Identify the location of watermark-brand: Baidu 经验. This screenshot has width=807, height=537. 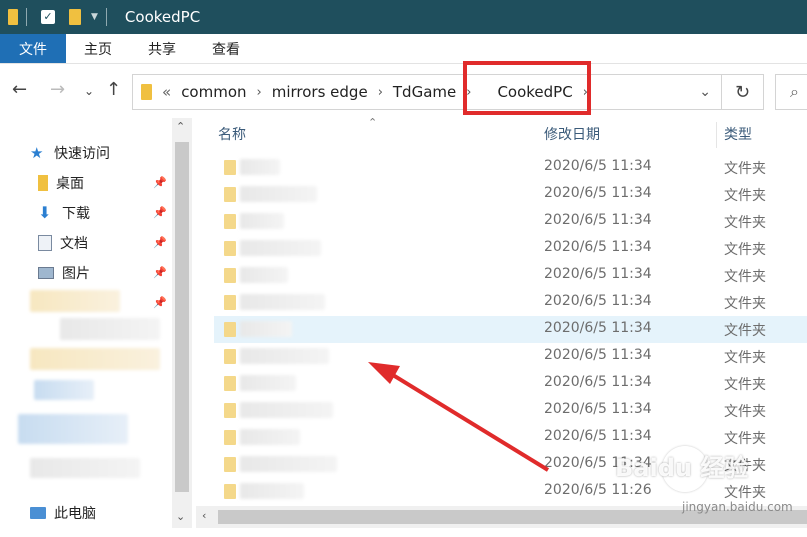
(682, 468).